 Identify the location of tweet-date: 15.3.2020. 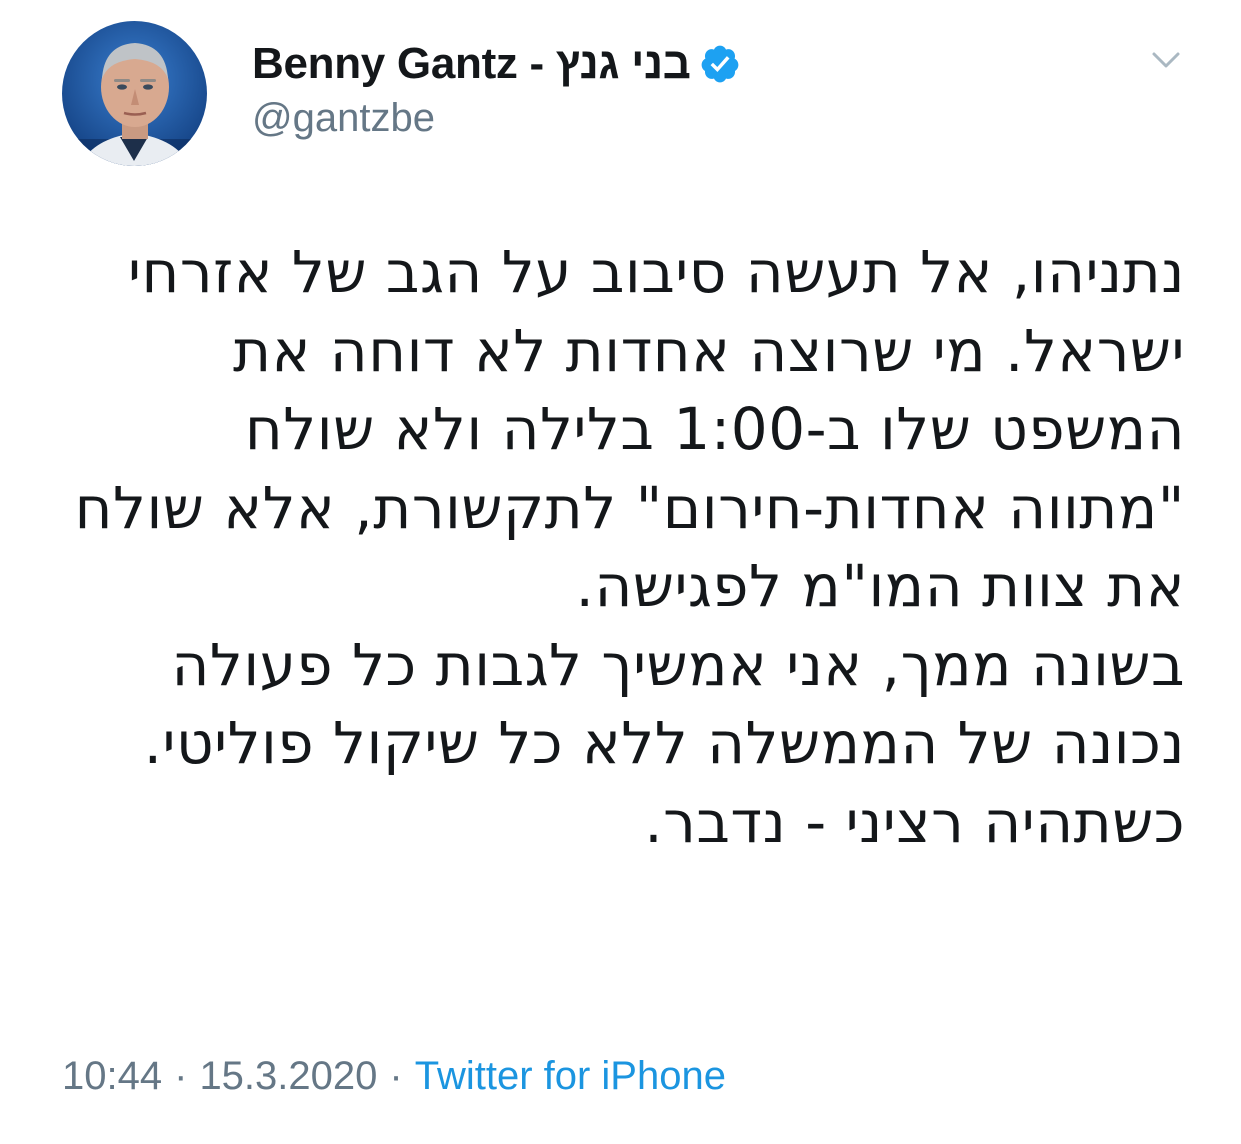
(288, 1076).